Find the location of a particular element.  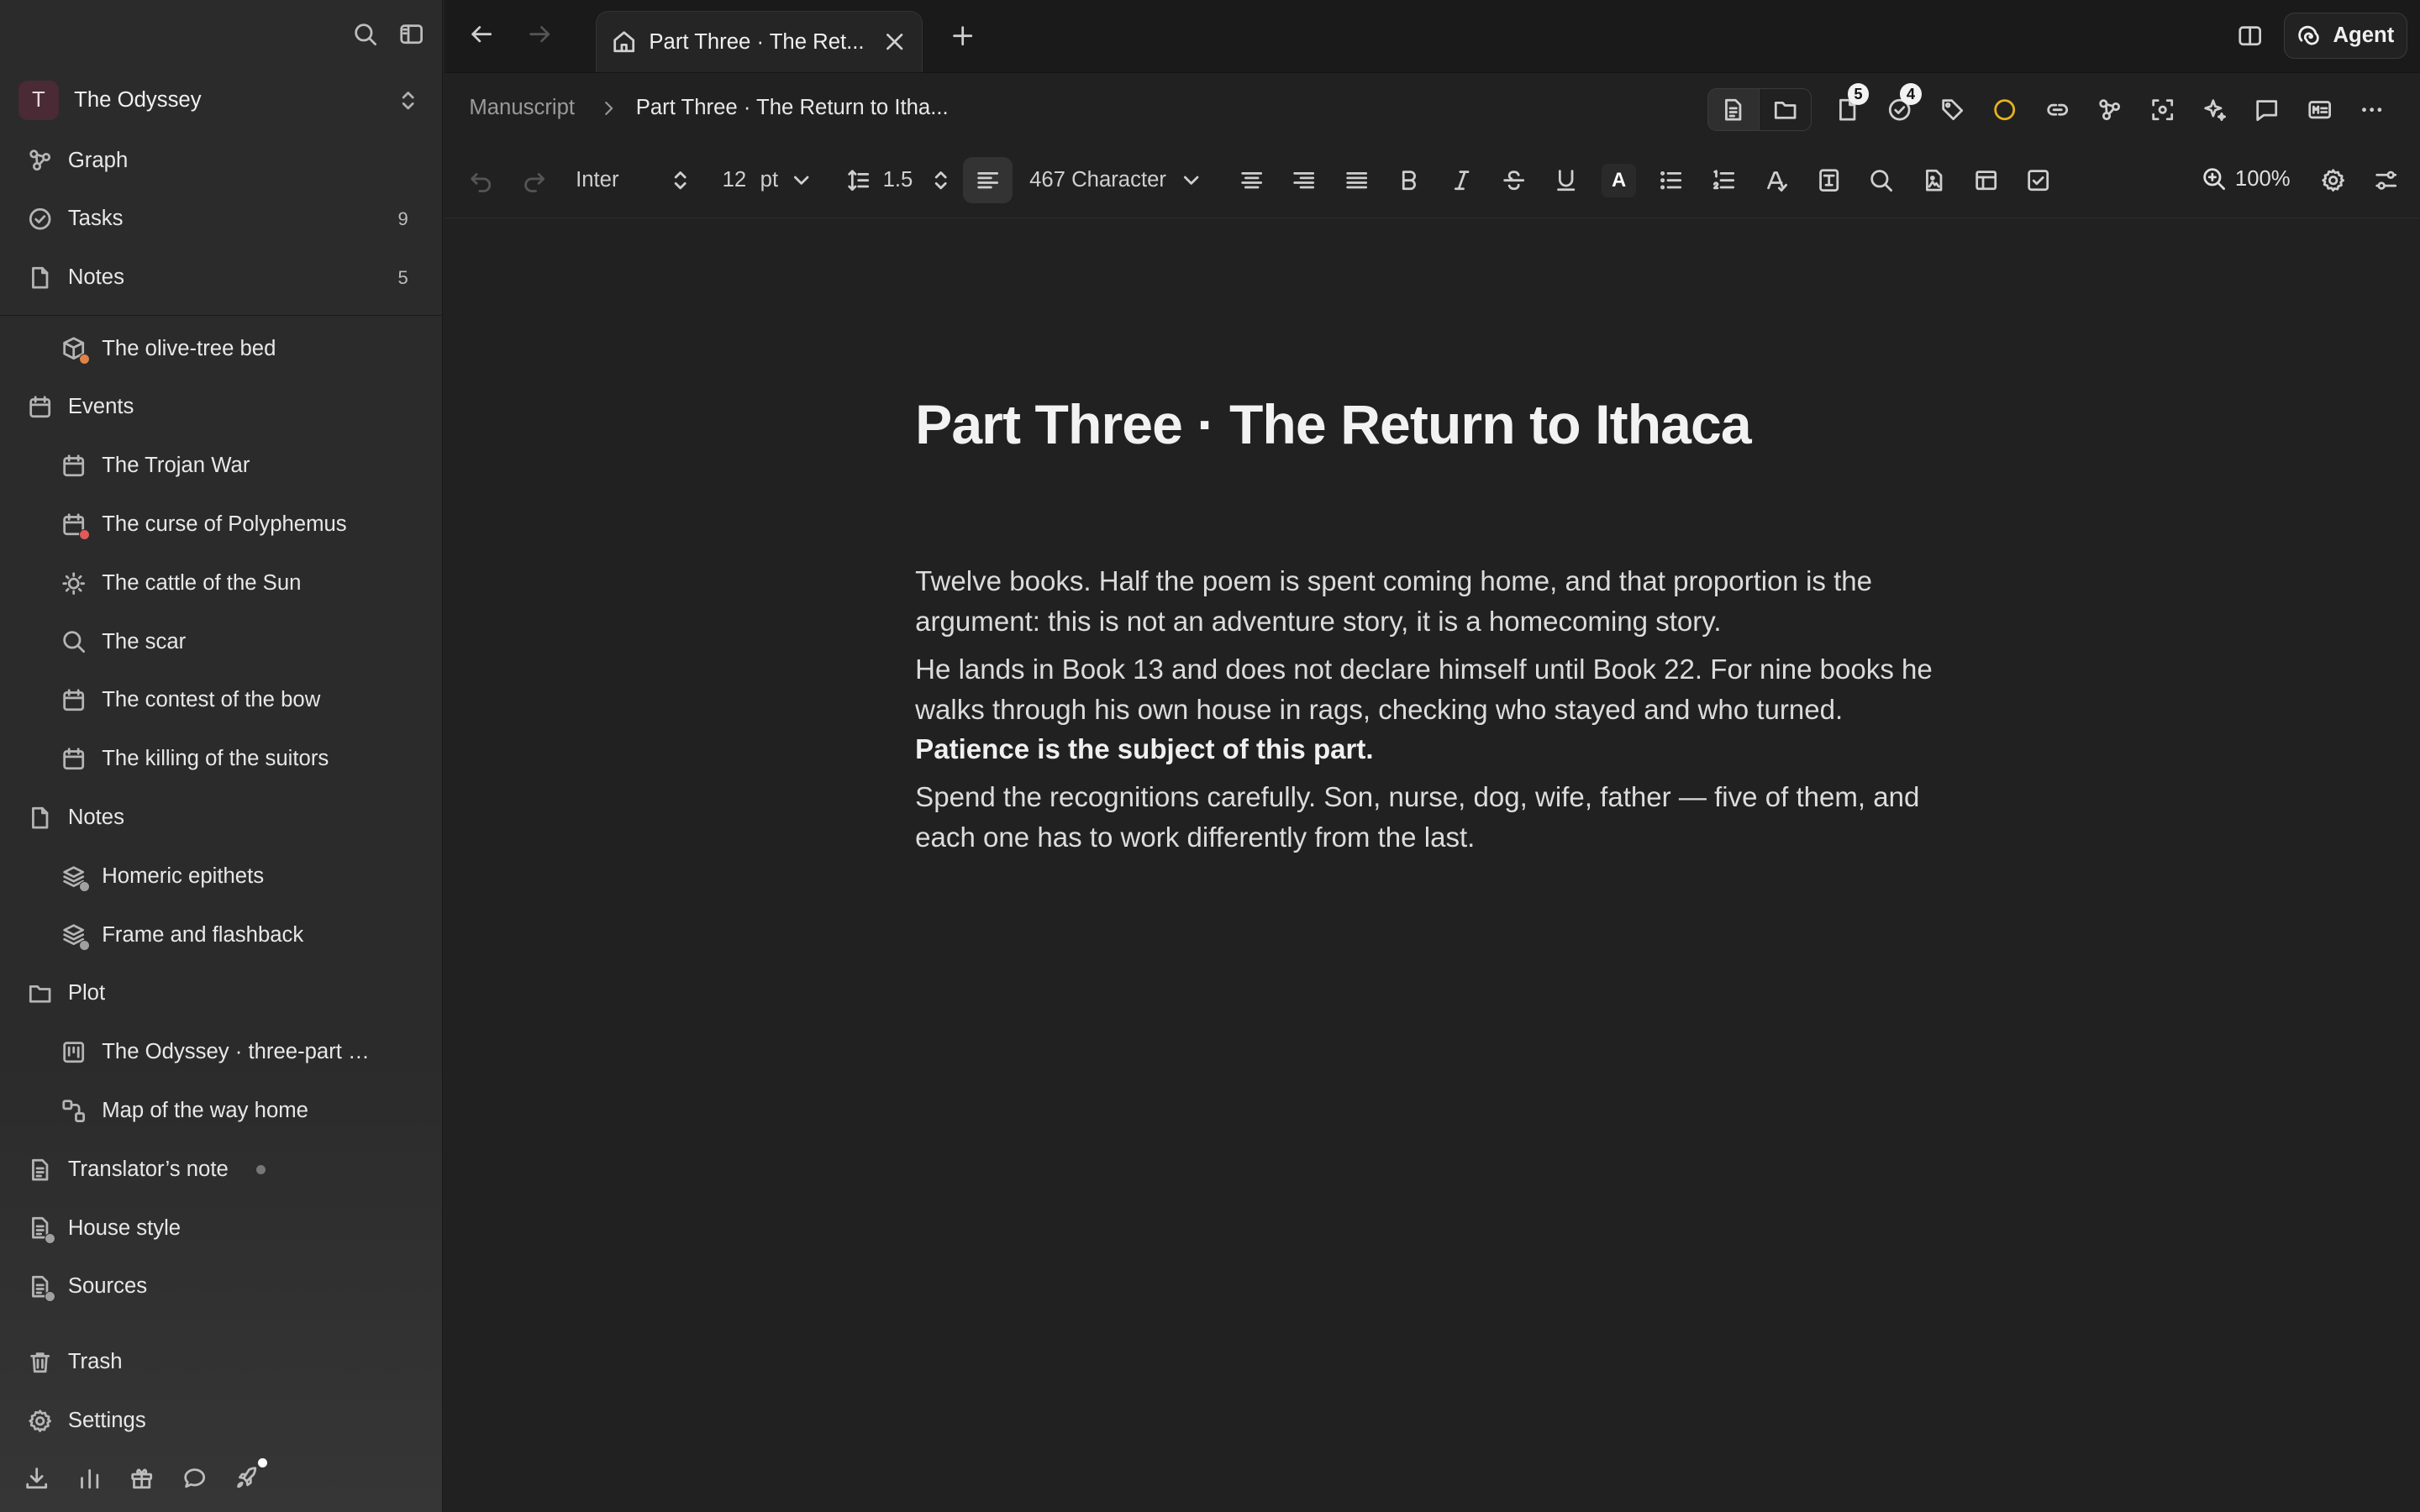

linked-notes-button: 5 is located at coordinates (1847, 107).